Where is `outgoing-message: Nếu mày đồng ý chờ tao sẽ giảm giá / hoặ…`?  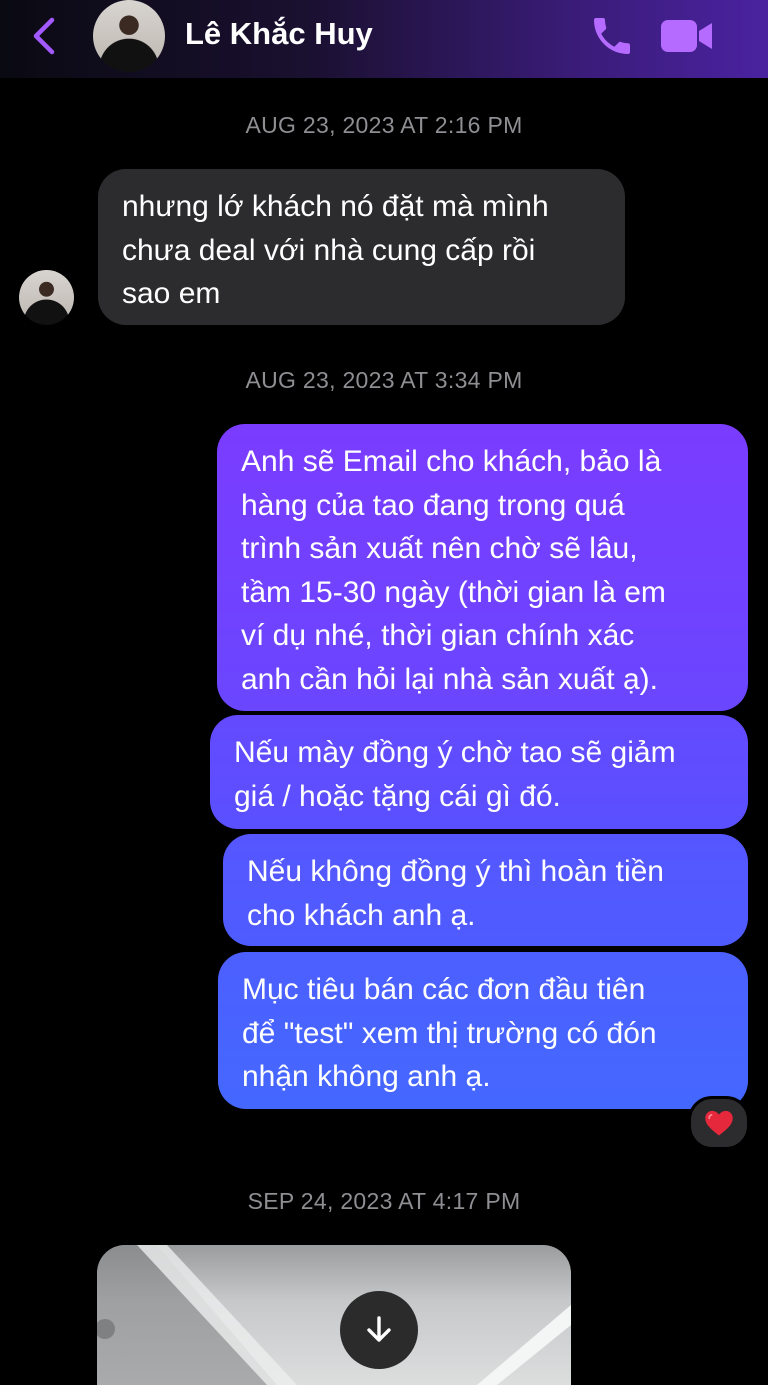
outgoing-message: Nếu mày đồng ý chờ tao sẽ giảm giá / hoặ… is located at coordinates (479, 772).